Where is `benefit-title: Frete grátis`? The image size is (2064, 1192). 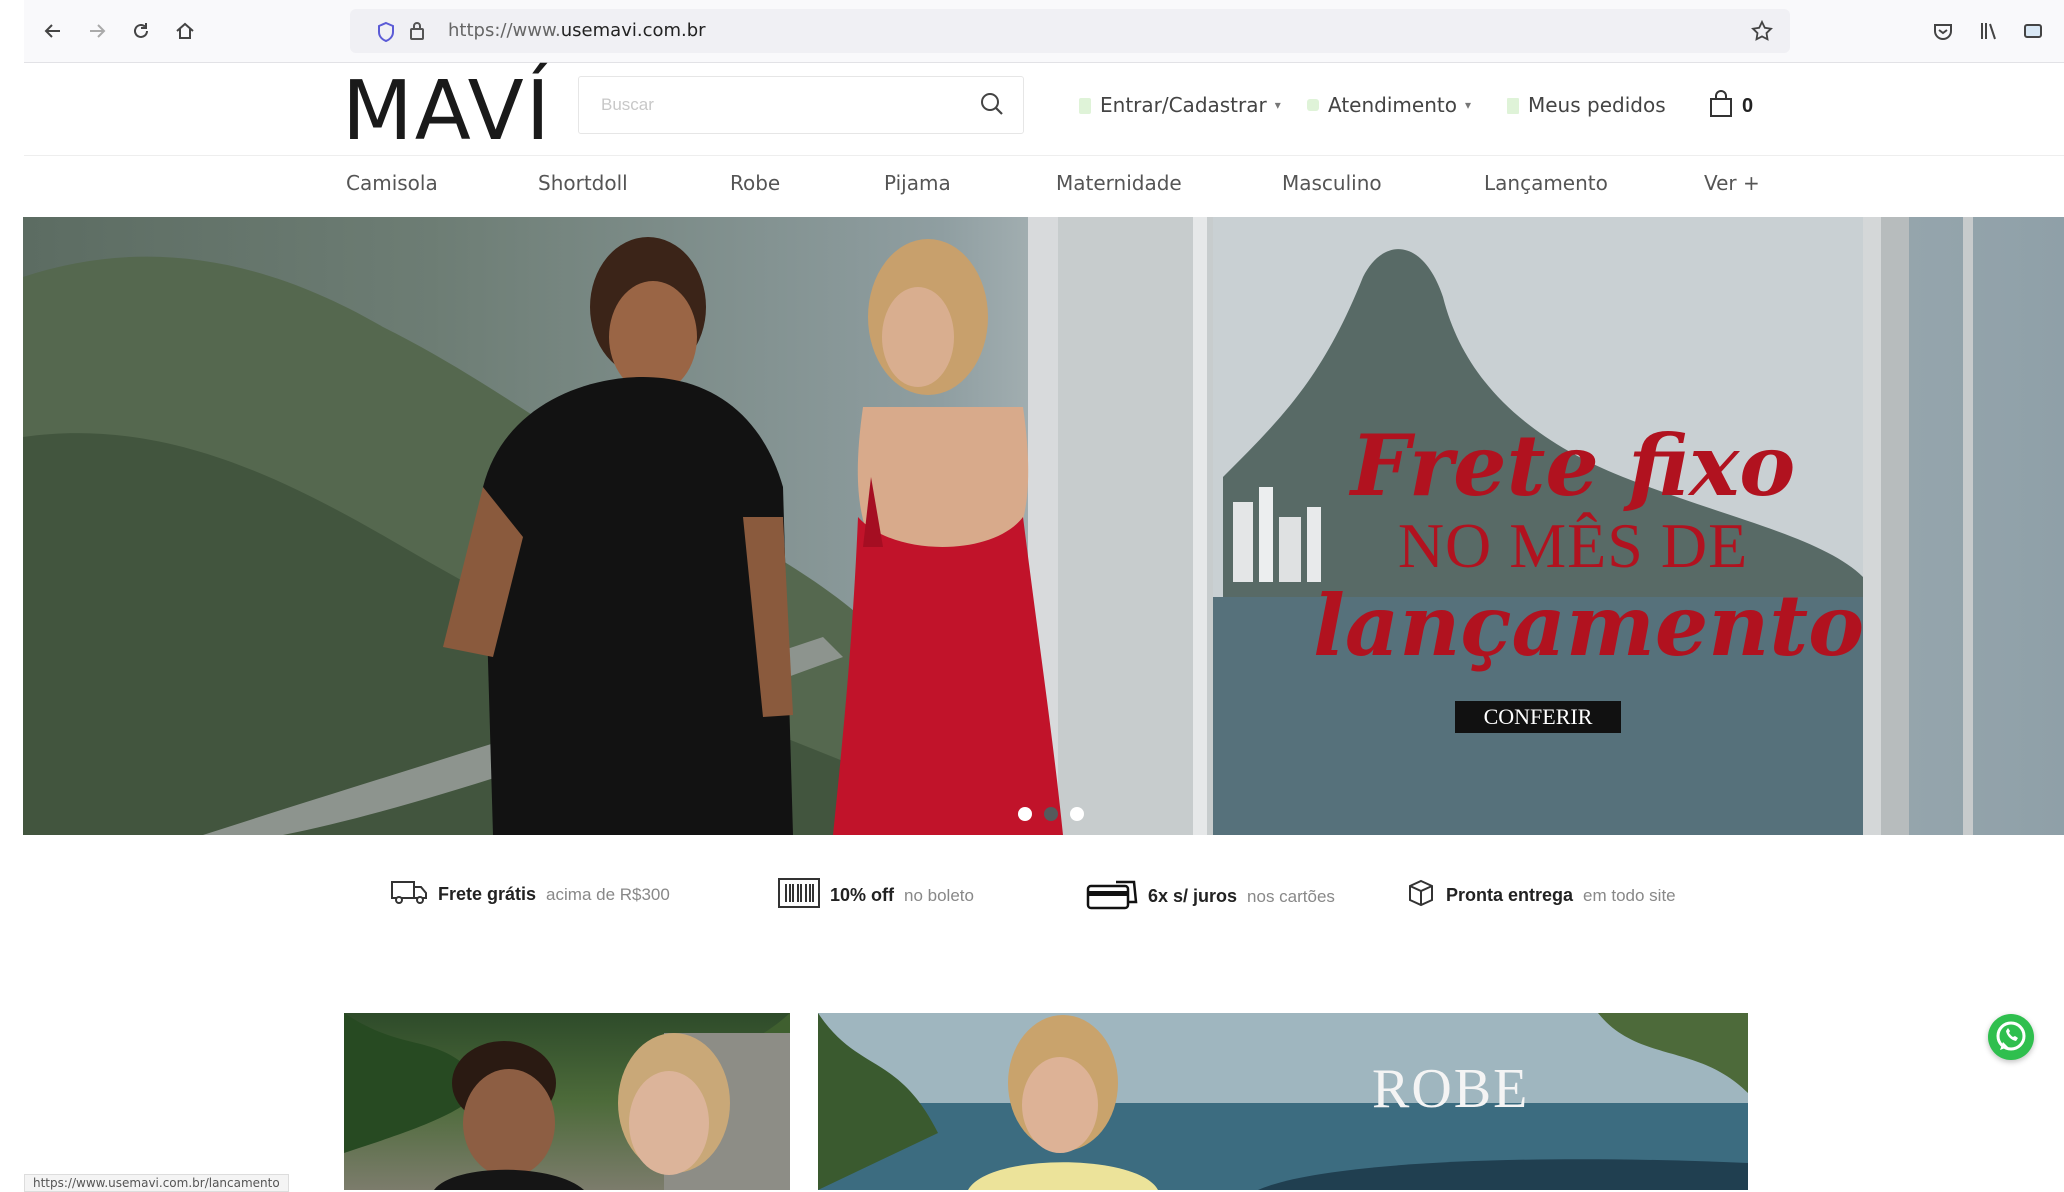
benefit-title: Frete grátis is located at coordinates (487, 894).